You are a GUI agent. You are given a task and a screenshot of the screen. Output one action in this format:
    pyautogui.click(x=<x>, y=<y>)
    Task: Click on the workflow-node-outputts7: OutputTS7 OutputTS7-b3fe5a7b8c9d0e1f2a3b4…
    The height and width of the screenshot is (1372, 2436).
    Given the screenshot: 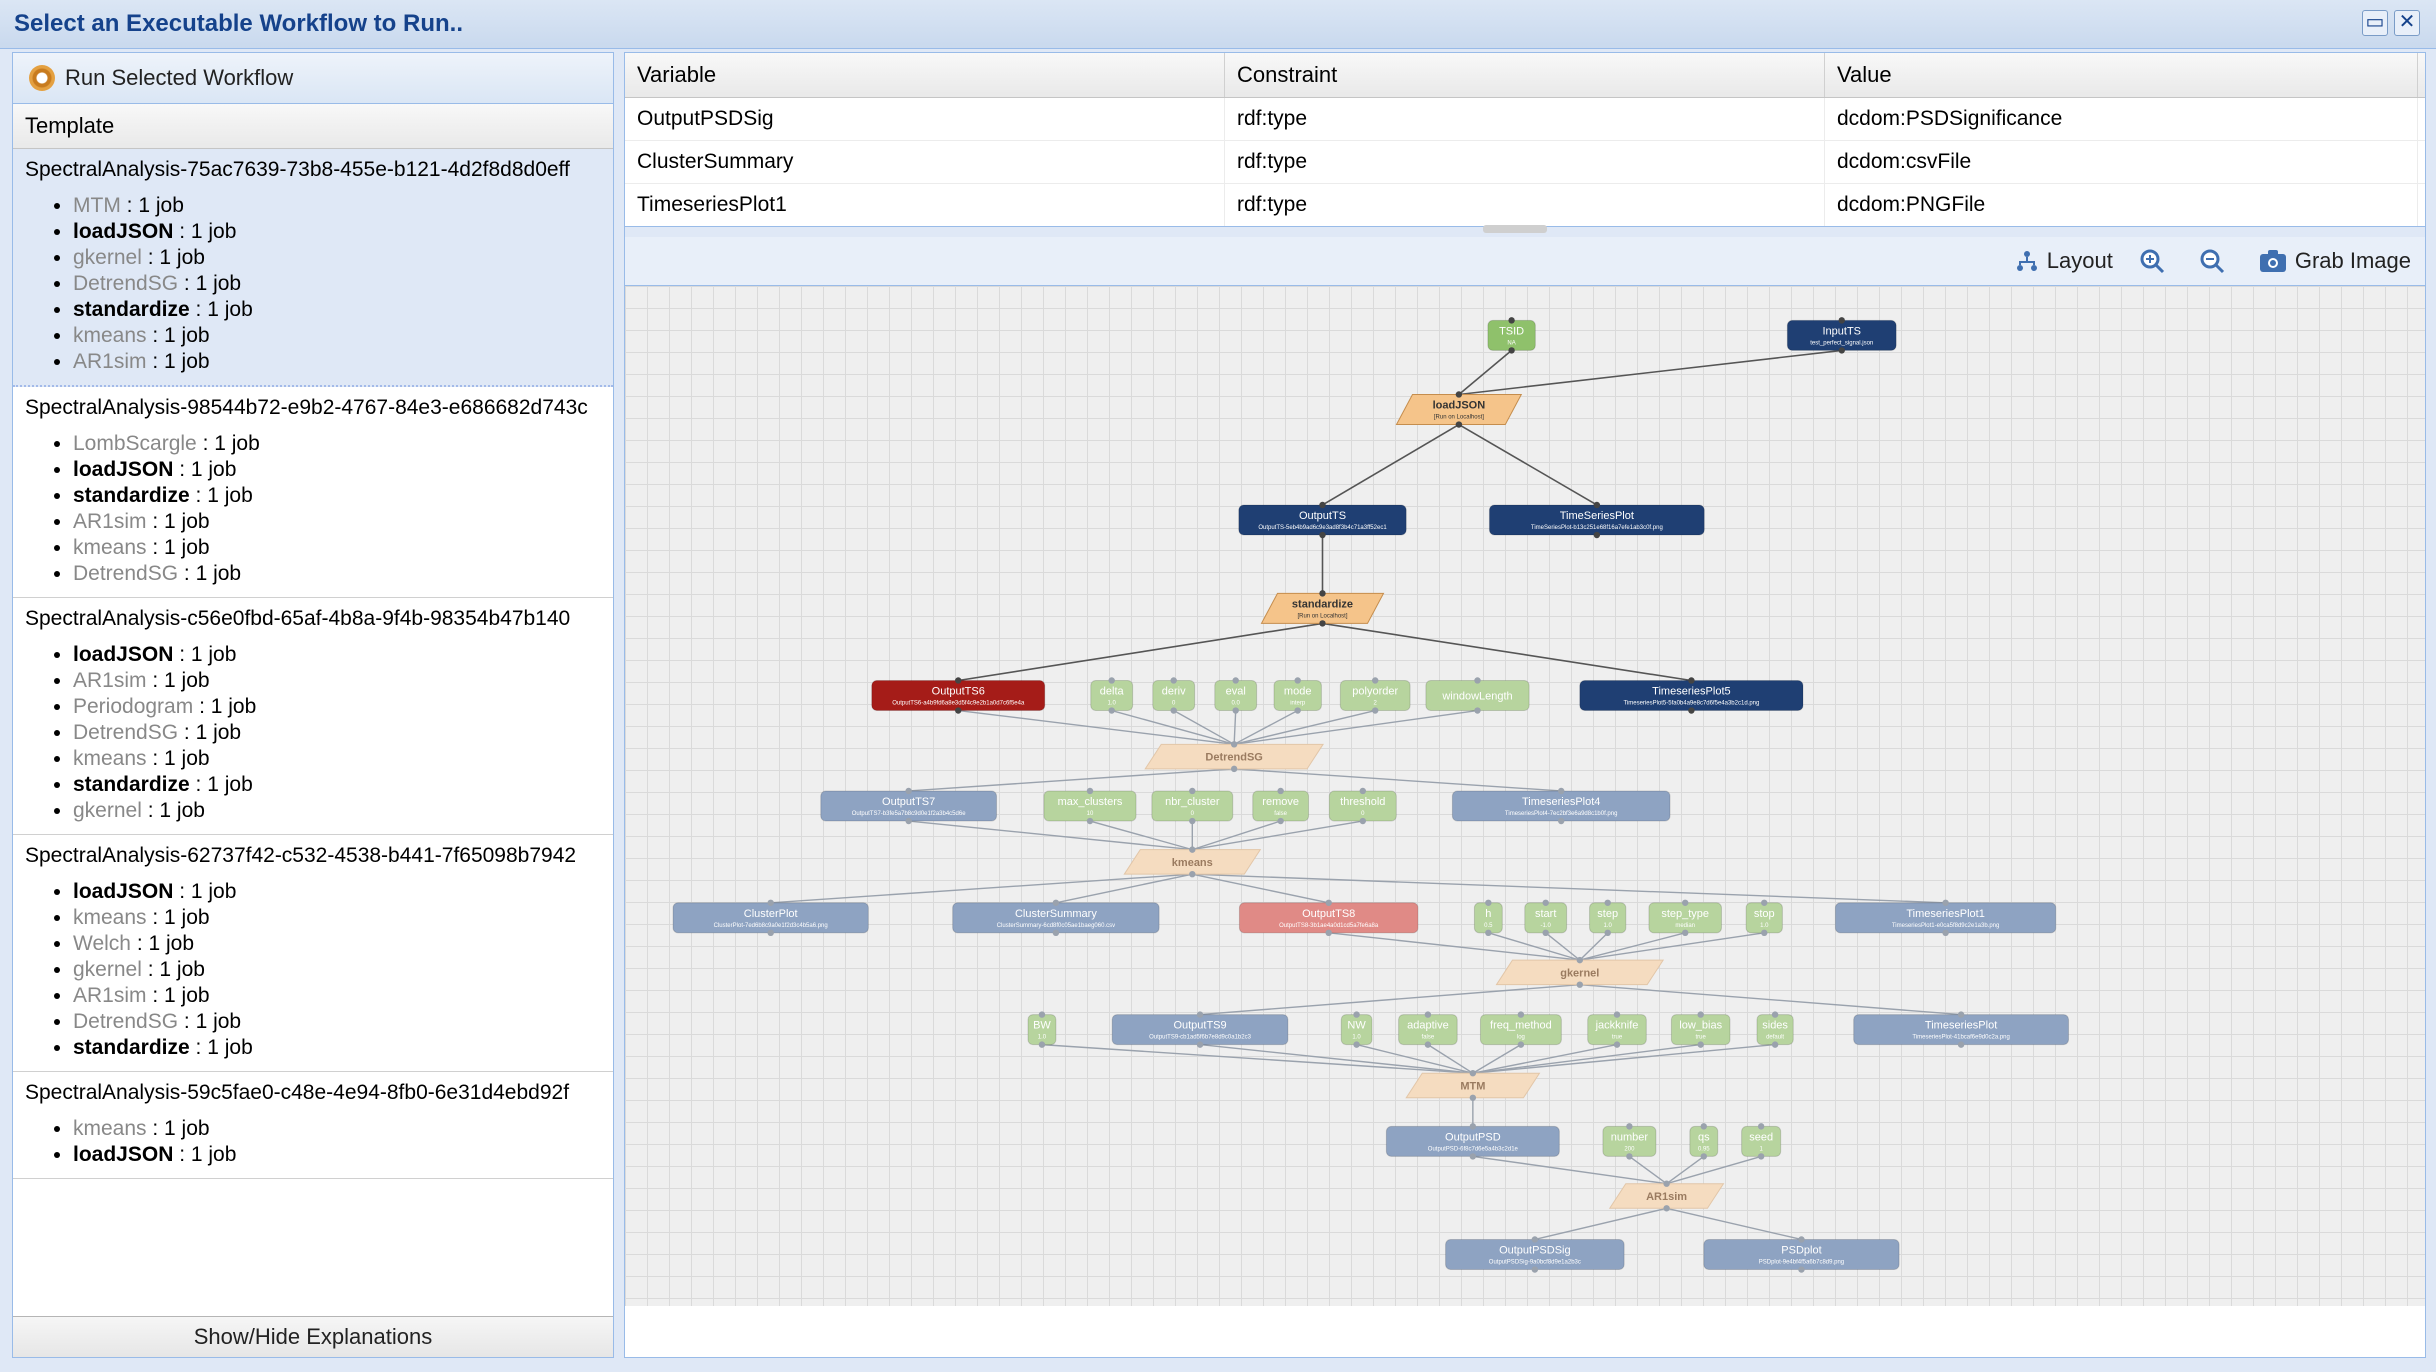 What is the action you would take?
    pyautogui.click(x=909, y=806)
    